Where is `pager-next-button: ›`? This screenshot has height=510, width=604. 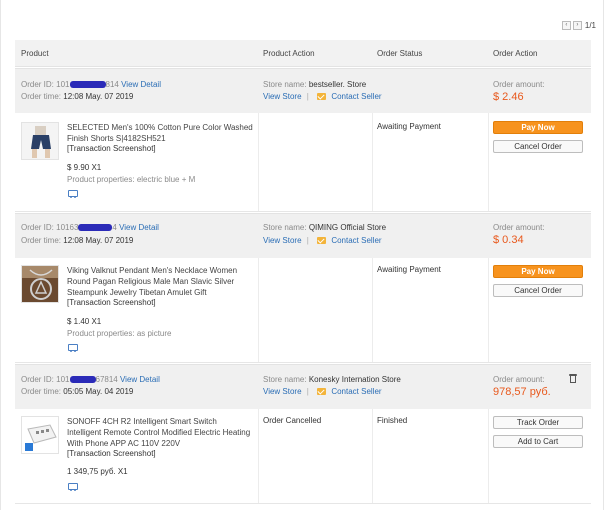 pager-next-button: › is located at coordinates (577, 25).